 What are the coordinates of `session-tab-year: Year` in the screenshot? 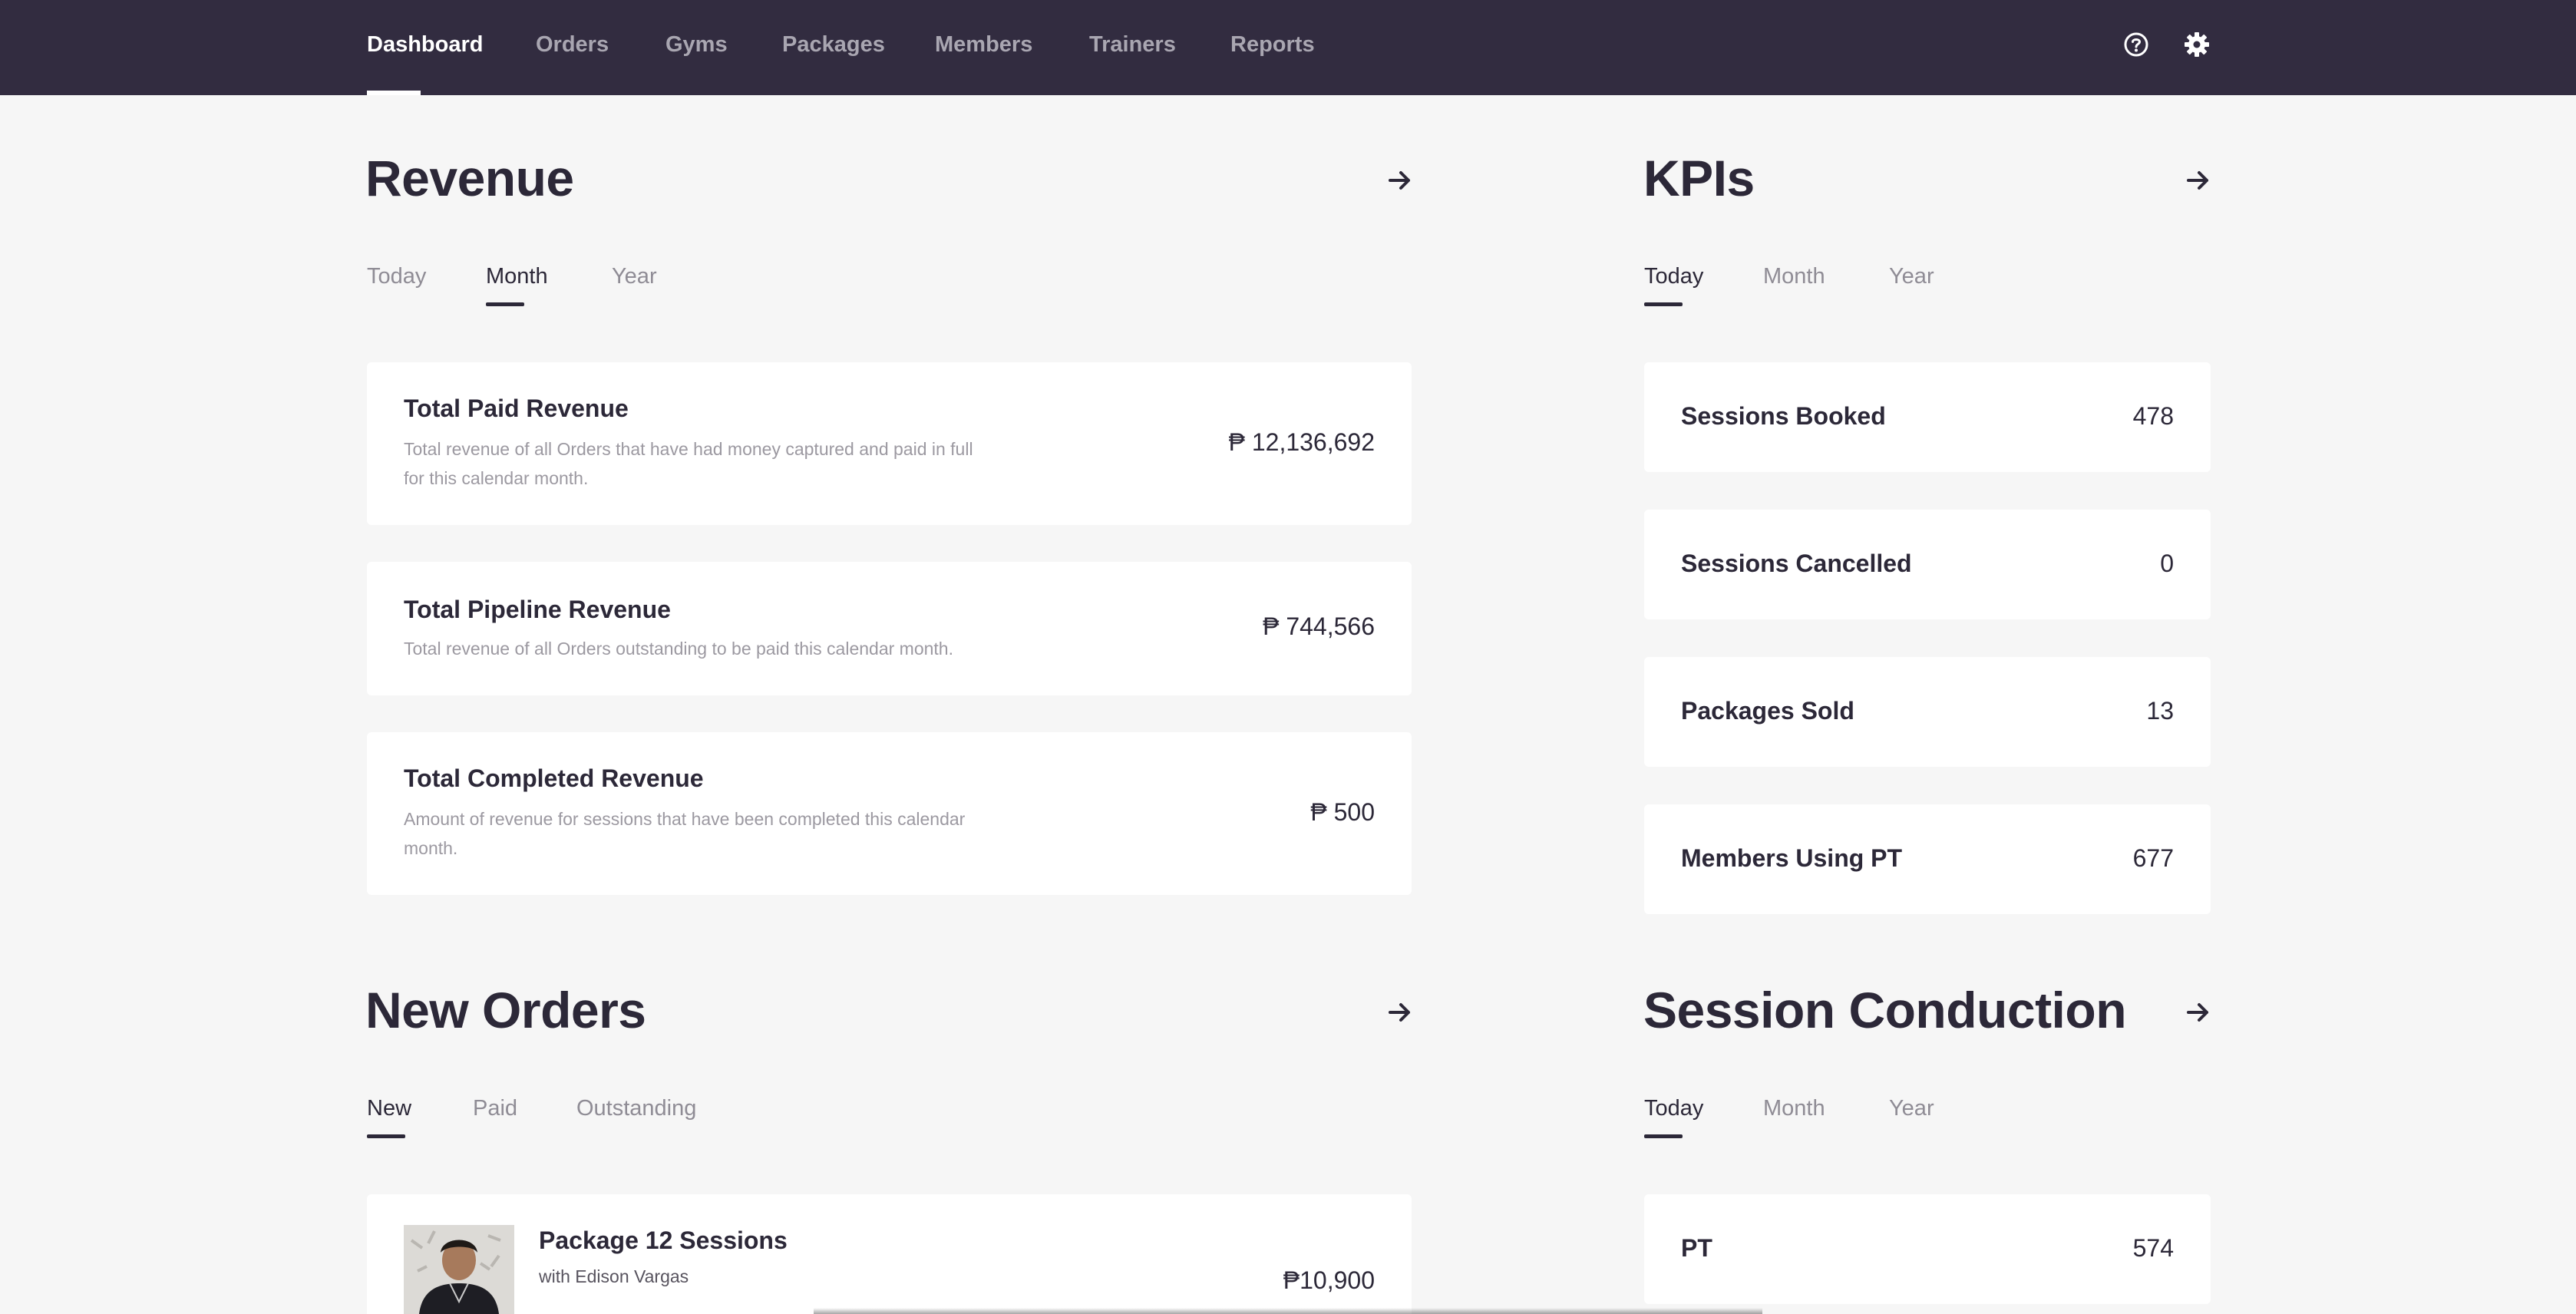 It's located at (1911, 1108).